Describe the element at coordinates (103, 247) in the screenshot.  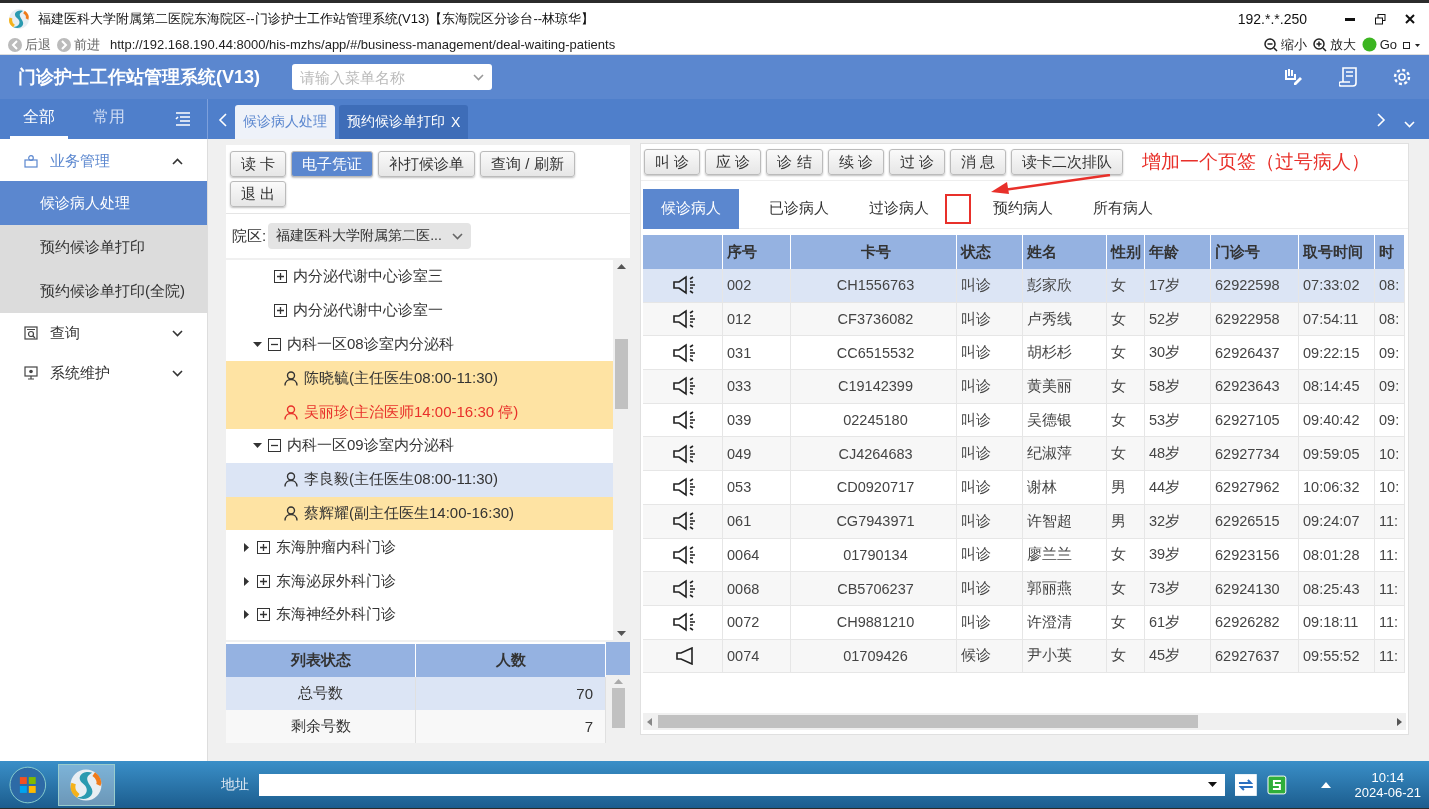
I see `sidebar-subitem: 预约候诊单打印` at that location.